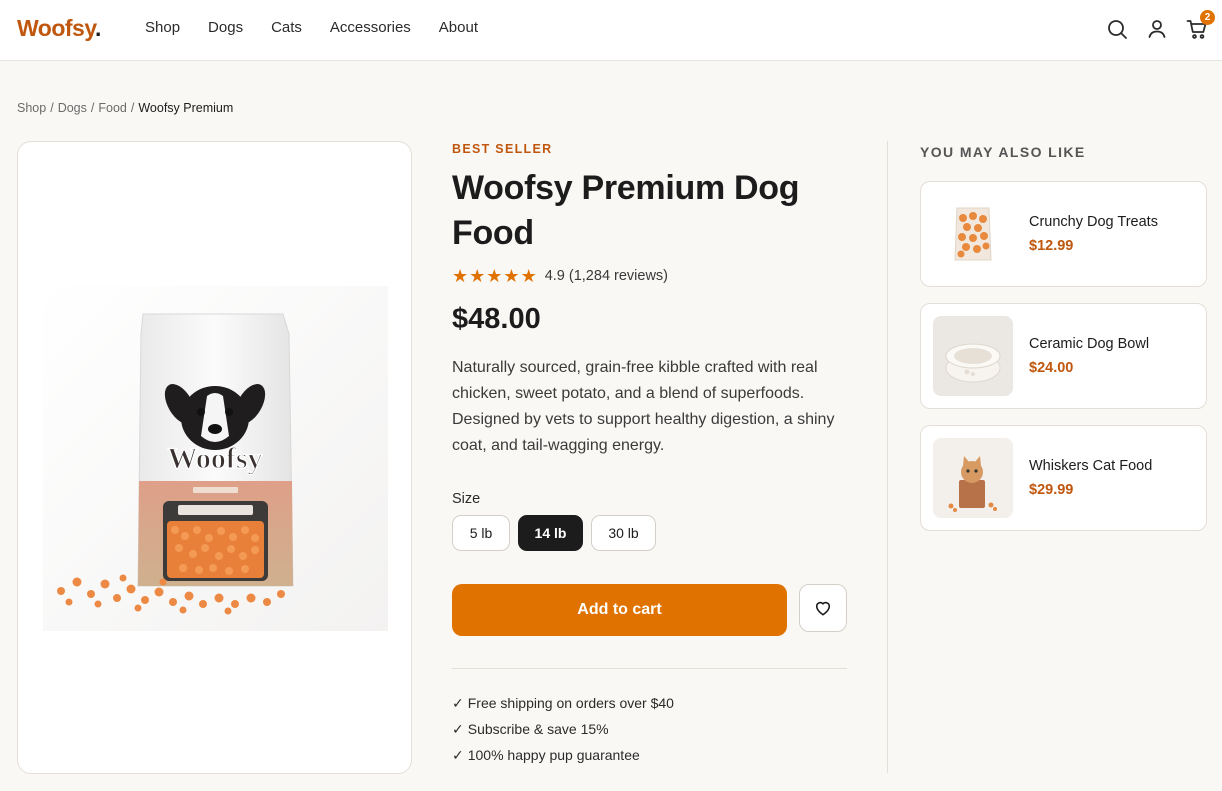 This screenshot has width=1222, height=791. I want to click on user-icon, so click(1157, 29).